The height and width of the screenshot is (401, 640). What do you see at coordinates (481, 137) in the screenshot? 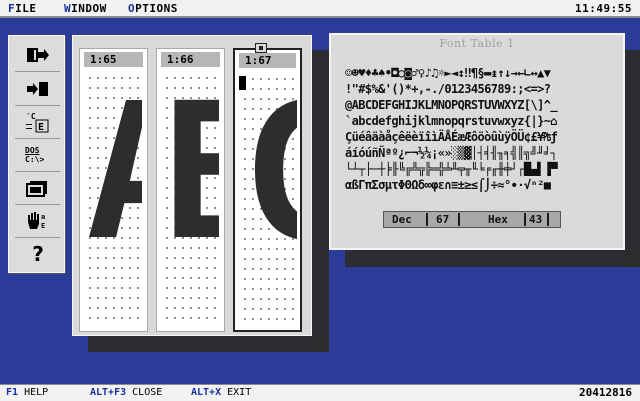
I see `font-table-row: ÇüéâäàåçêëèïîìÄÅÉæÆôöòûùÿÖÜ¢£¥₧ƒ` at bounding box center [481, 137].